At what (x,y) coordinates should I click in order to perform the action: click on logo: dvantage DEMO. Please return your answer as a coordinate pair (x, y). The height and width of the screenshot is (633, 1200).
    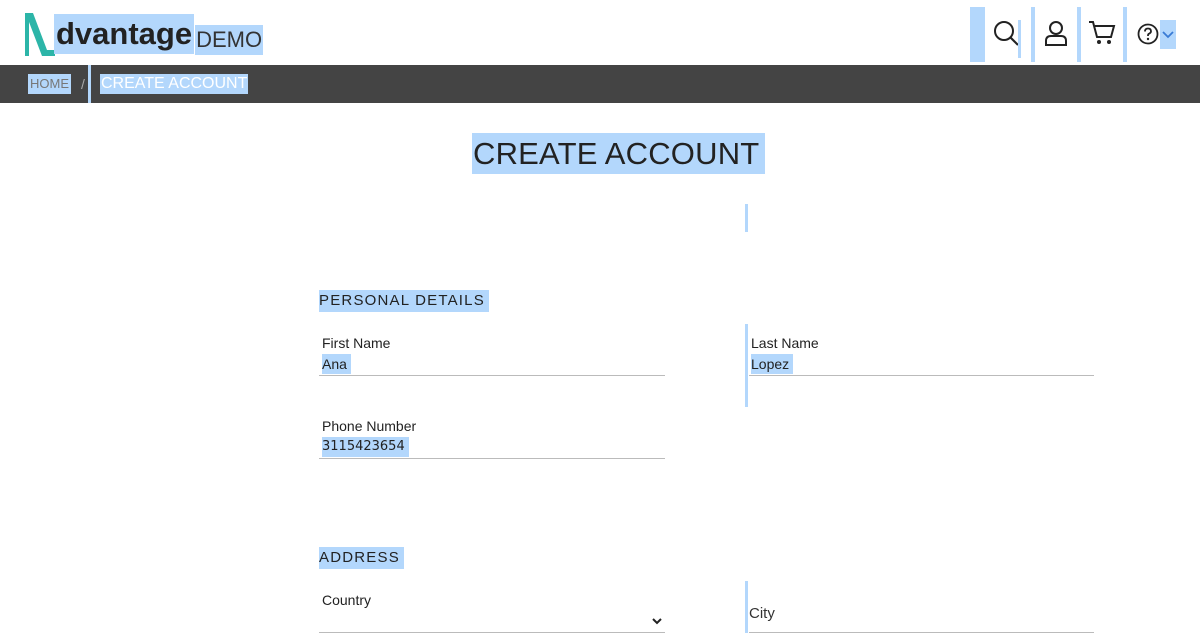
    Looking at the image, I should click on (144, 33).